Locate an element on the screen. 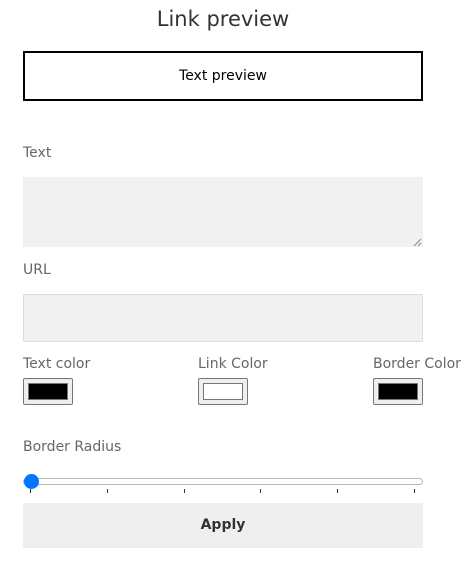 The width and height of the screenshot is (468, 579). link-color-picker is located at coordinates (223, 391).